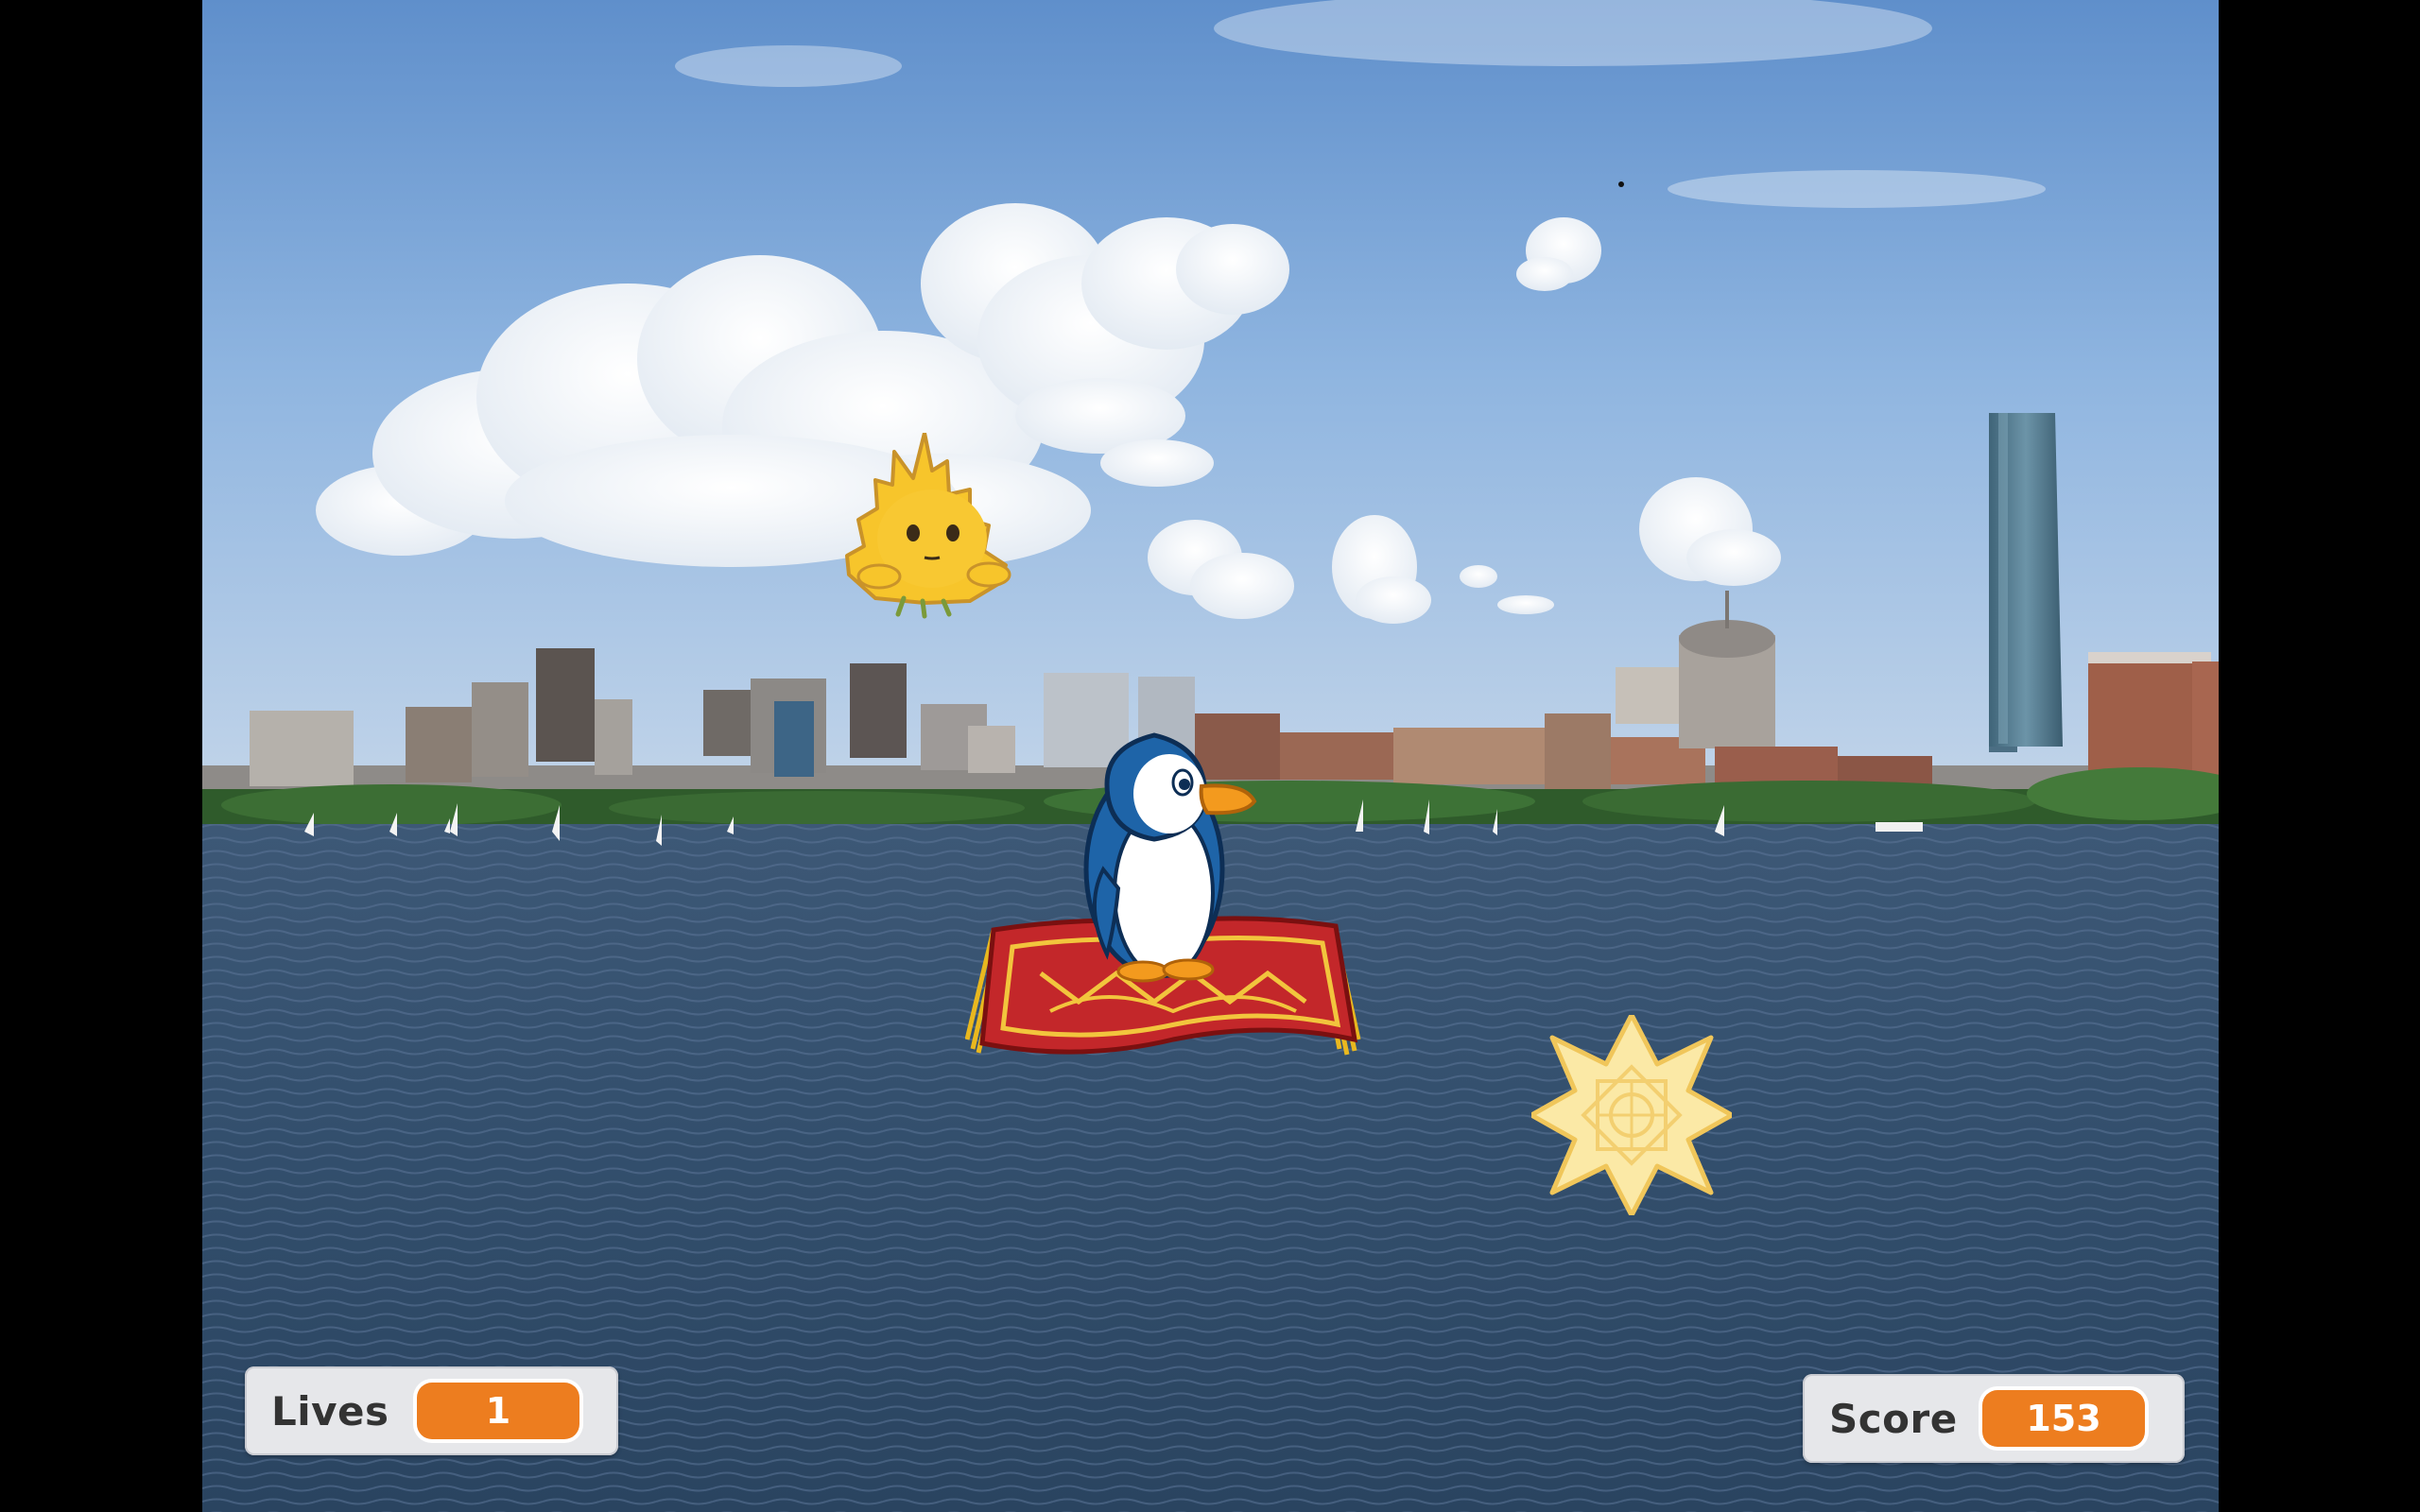 The height and width of the screenshot is (1512, 2420). Describe the element at coordinates (1621, 184) in the screenshot. I see `stray-dot` at that location.